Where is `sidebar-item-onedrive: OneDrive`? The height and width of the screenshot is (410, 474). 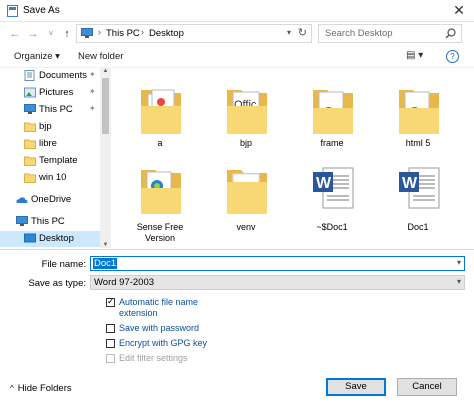 sidebar-item-onedrive: OneDrive is located at coordinates (50, 200).